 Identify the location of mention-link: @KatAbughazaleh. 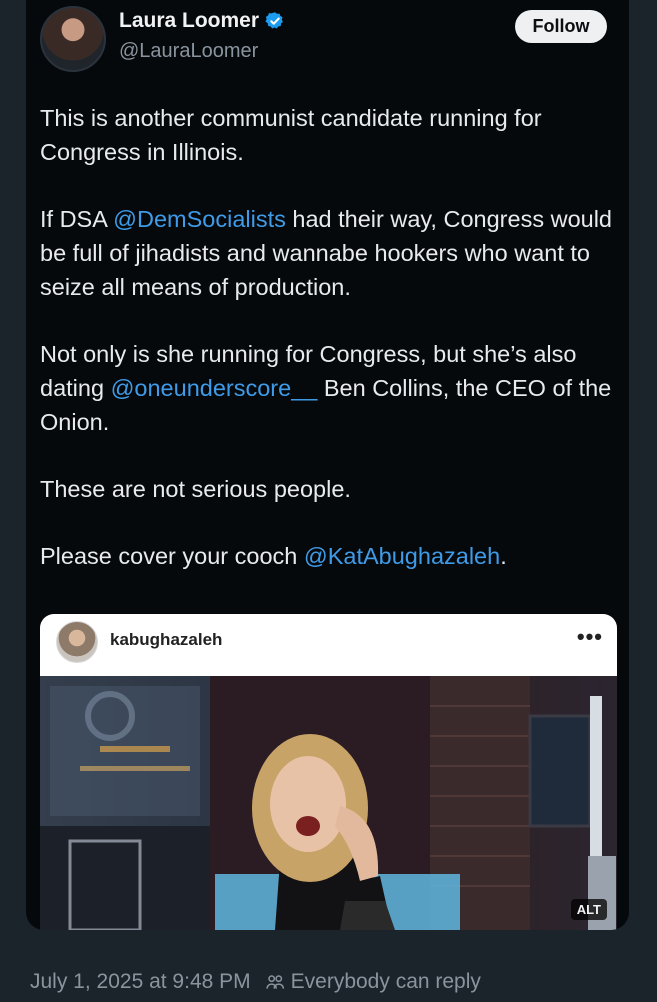
(402, 556).